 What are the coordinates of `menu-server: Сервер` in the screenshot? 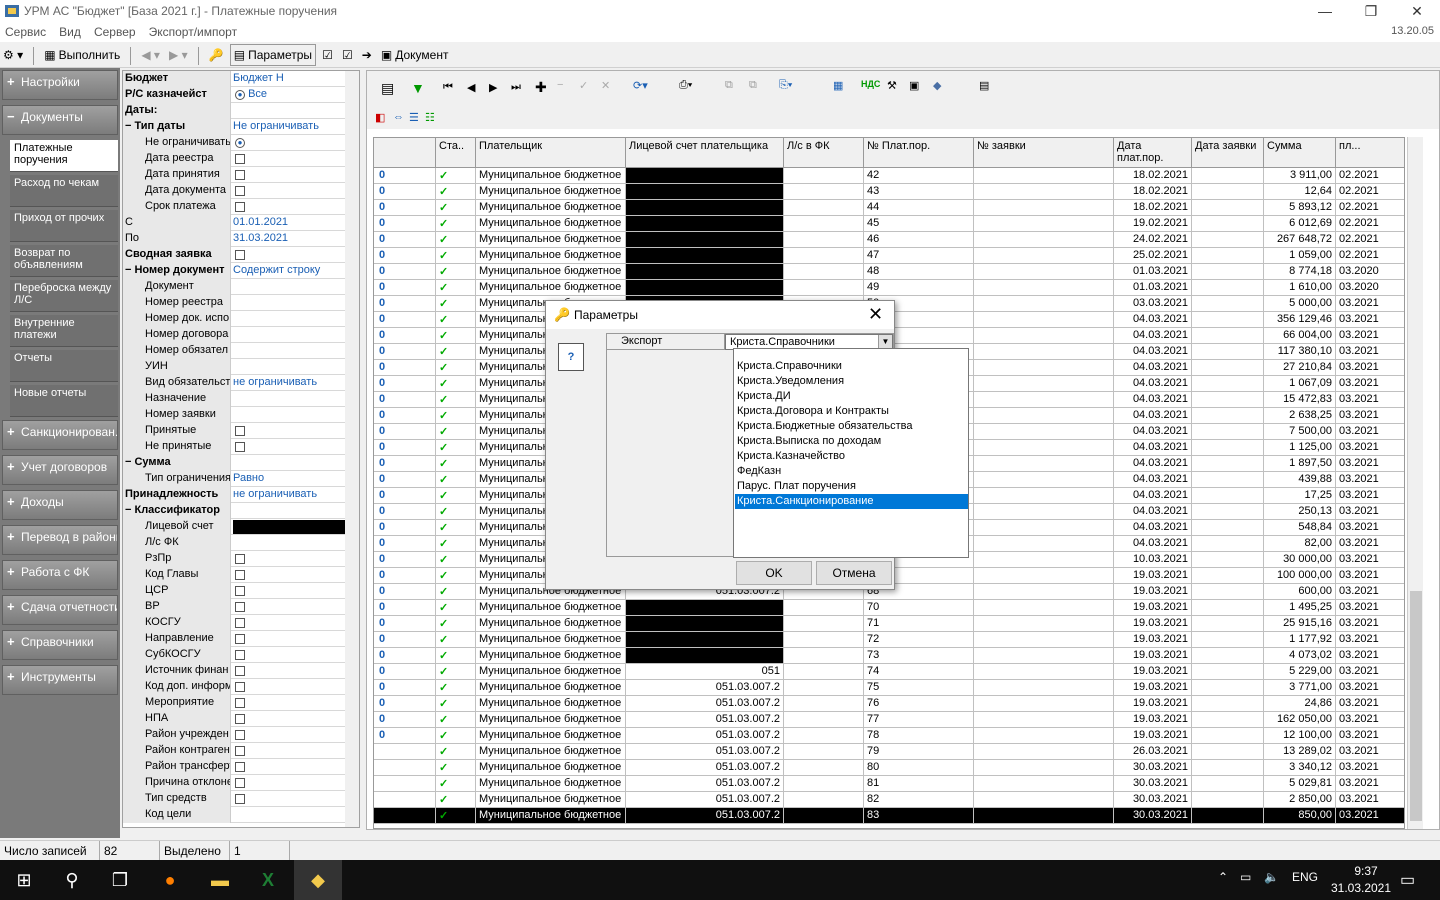 It's located at (115, 32).